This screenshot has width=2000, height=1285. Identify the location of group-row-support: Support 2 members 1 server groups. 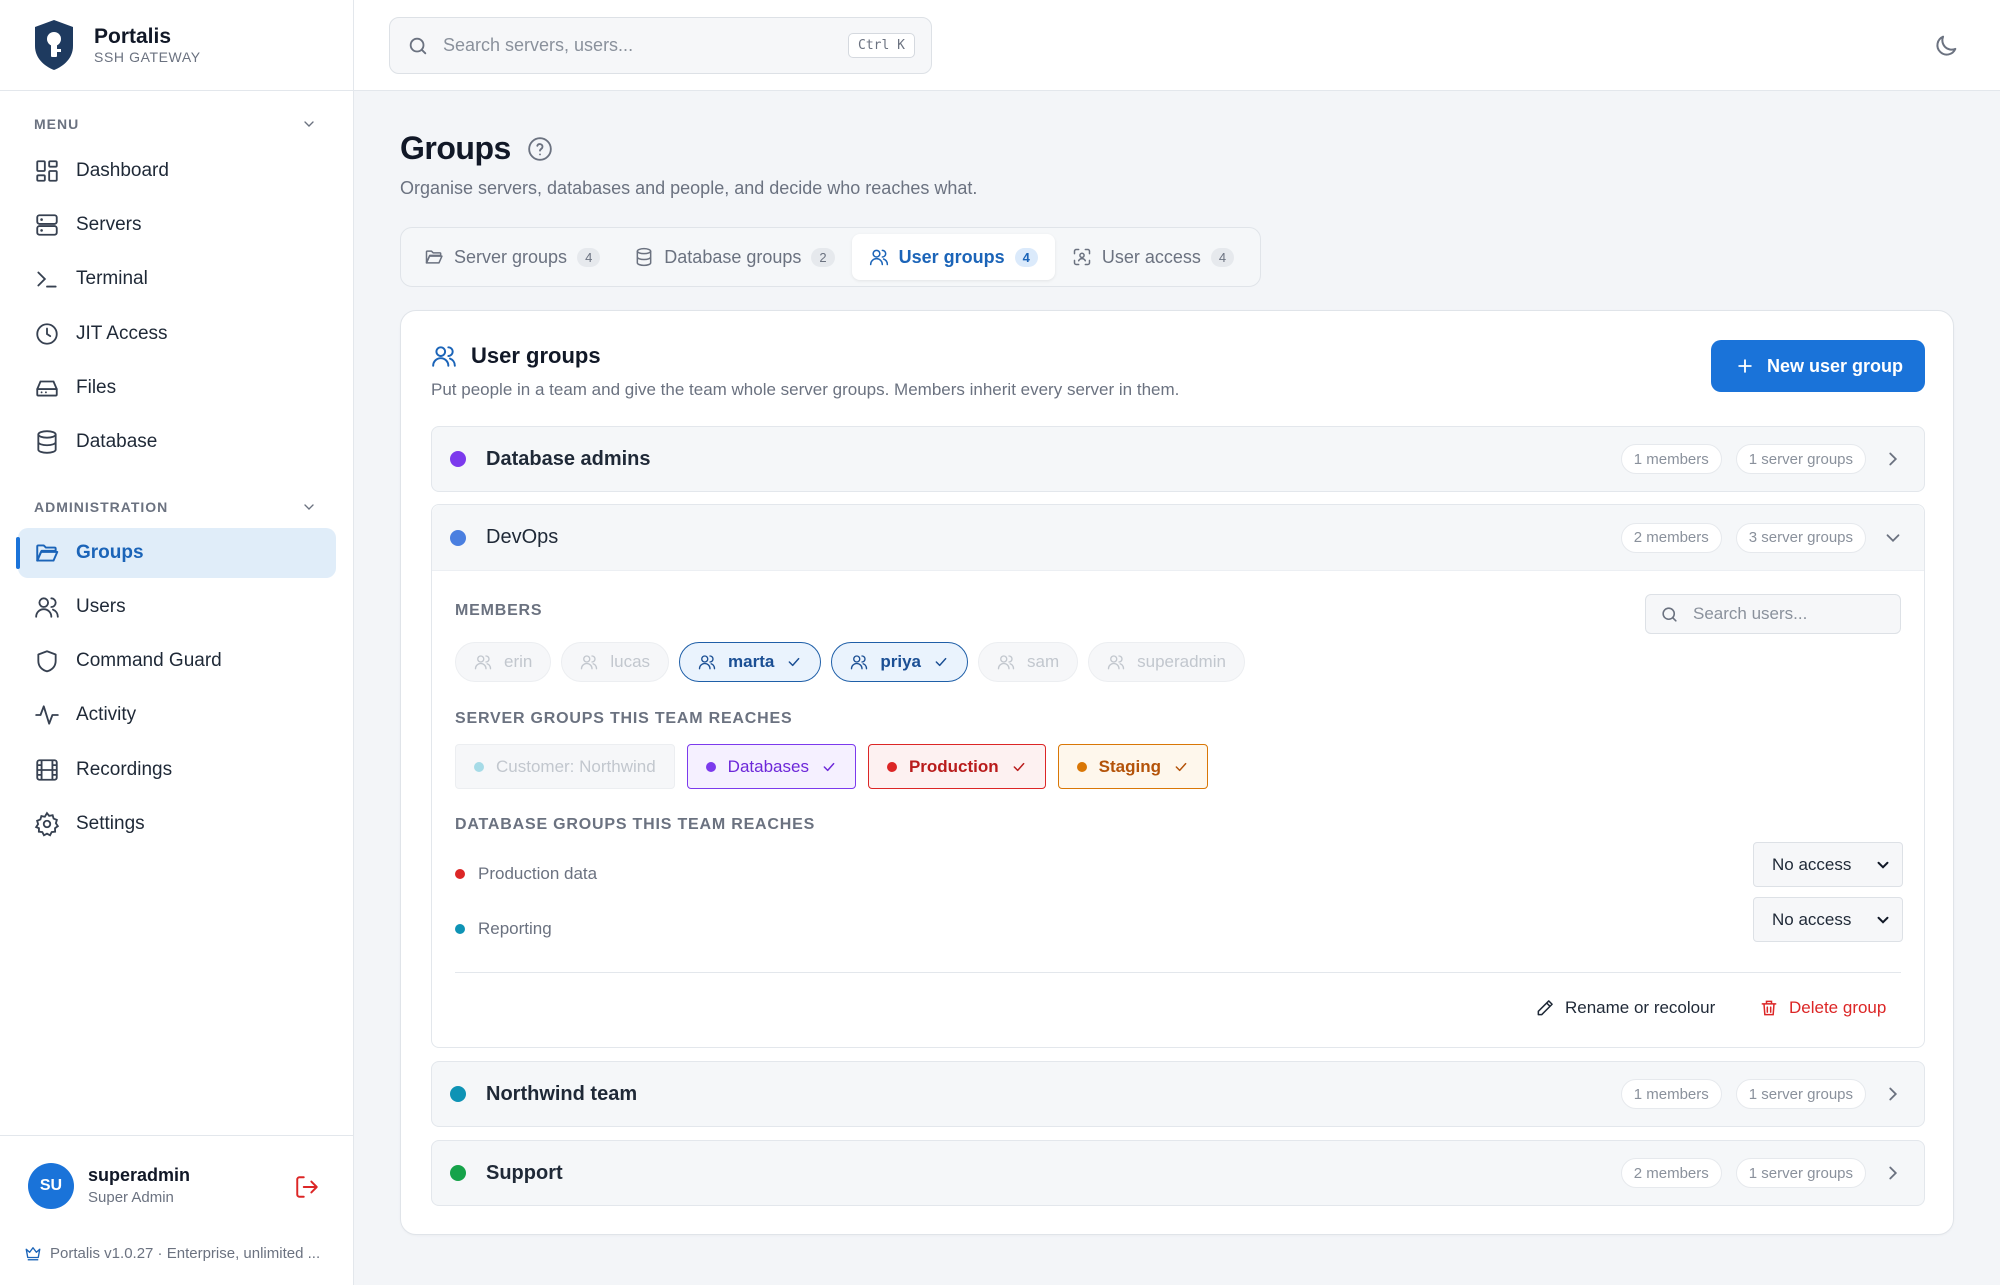
(1178, 1173).